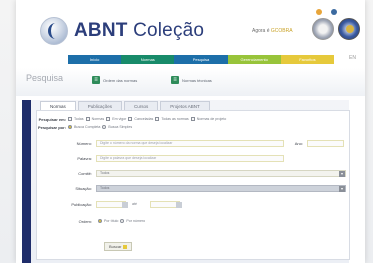 This screenshot has height=263, width=373. What do you see at coordinates (111, 221) in the screenshot?
I see `option-label: Por título` at bounding box center [111, 221].